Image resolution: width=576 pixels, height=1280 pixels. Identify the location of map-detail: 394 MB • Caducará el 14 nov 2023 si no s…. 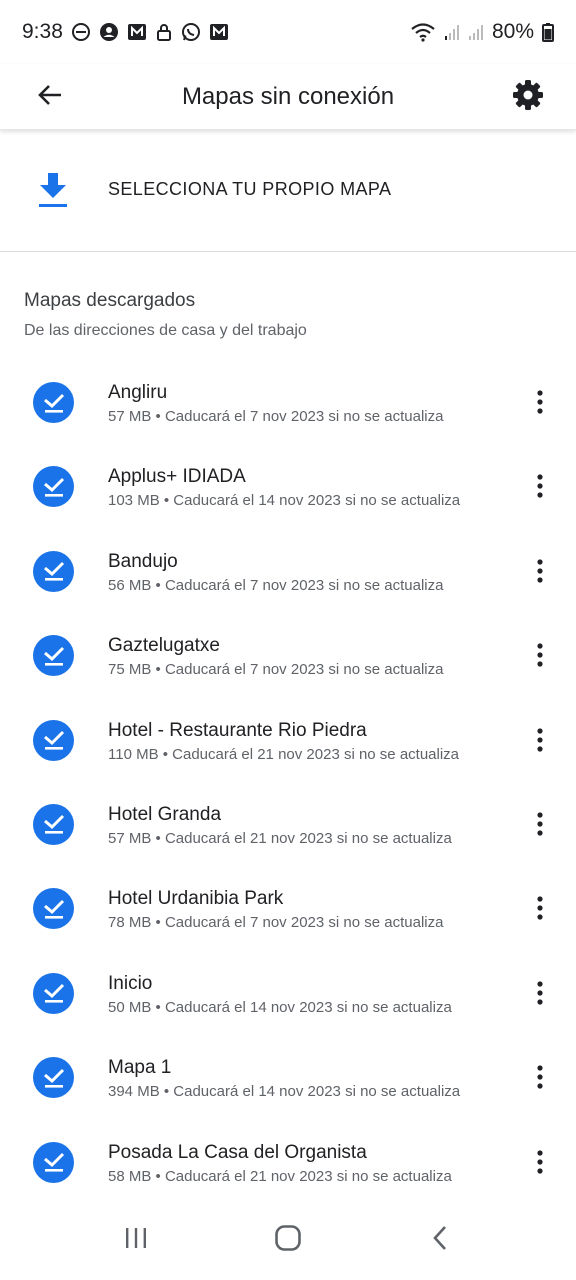
(284, 1092).